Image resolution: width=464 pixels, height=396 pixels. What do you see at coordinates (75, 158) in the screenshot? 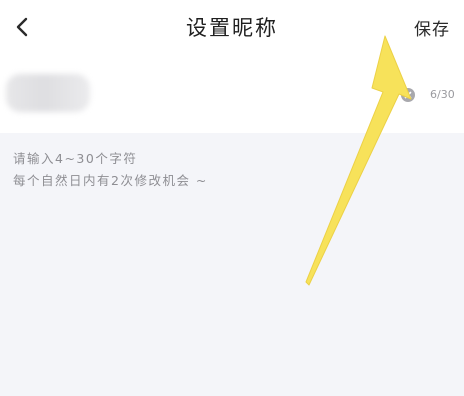
I see `hint-line-length: 请输入4~30个字符` at bounding box center [75, 158].